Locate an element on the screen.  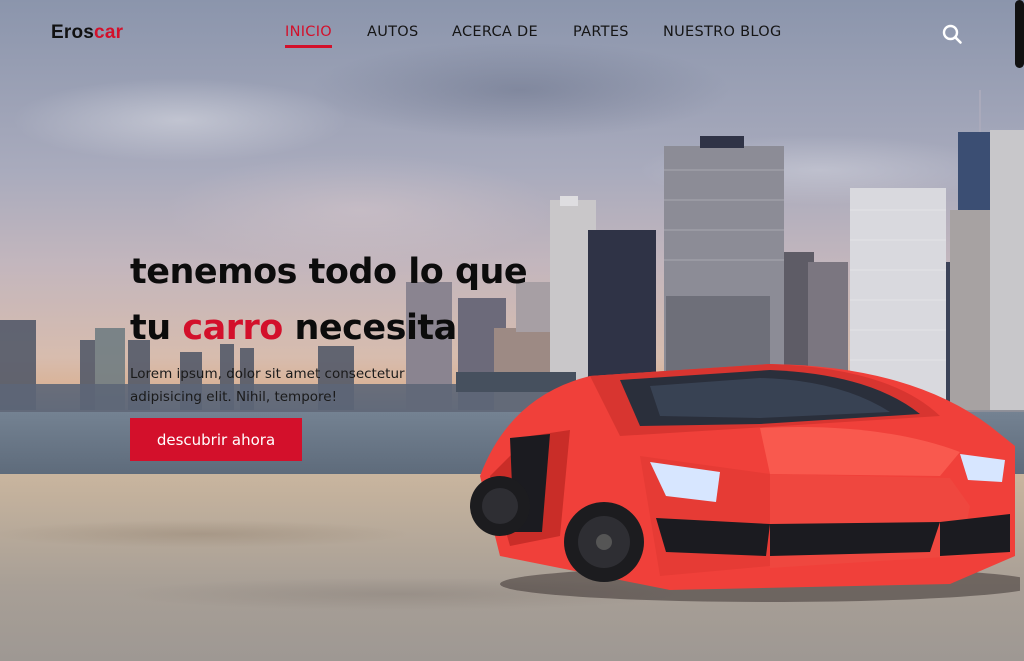
discover-now-button: descubrir ahora is located at coordinates (216, 439).